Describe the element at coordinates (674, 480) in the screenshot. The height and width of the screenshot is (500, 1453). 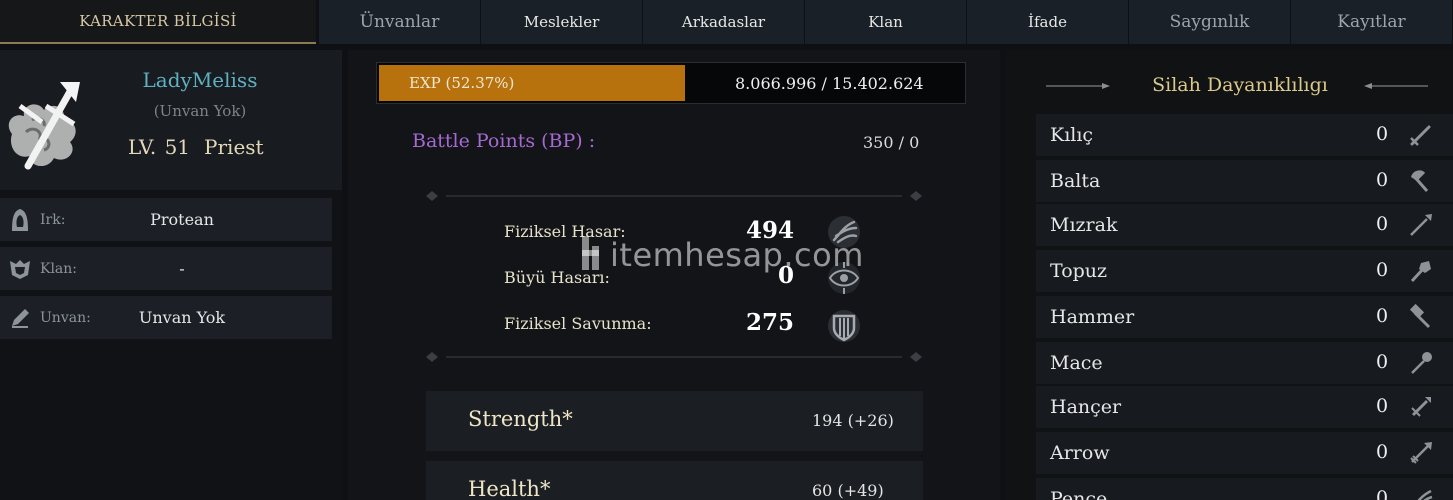
I see `attribute-row-health: Health* 60 (+49)` at that location.